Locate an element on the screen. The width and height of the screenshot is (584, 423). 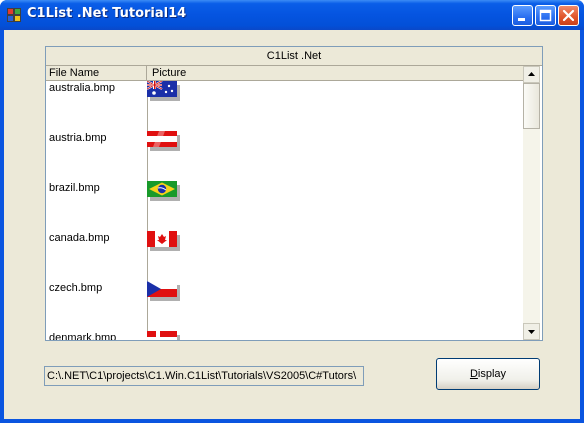
display-accelerator: D is located at coordinates (473, 374).